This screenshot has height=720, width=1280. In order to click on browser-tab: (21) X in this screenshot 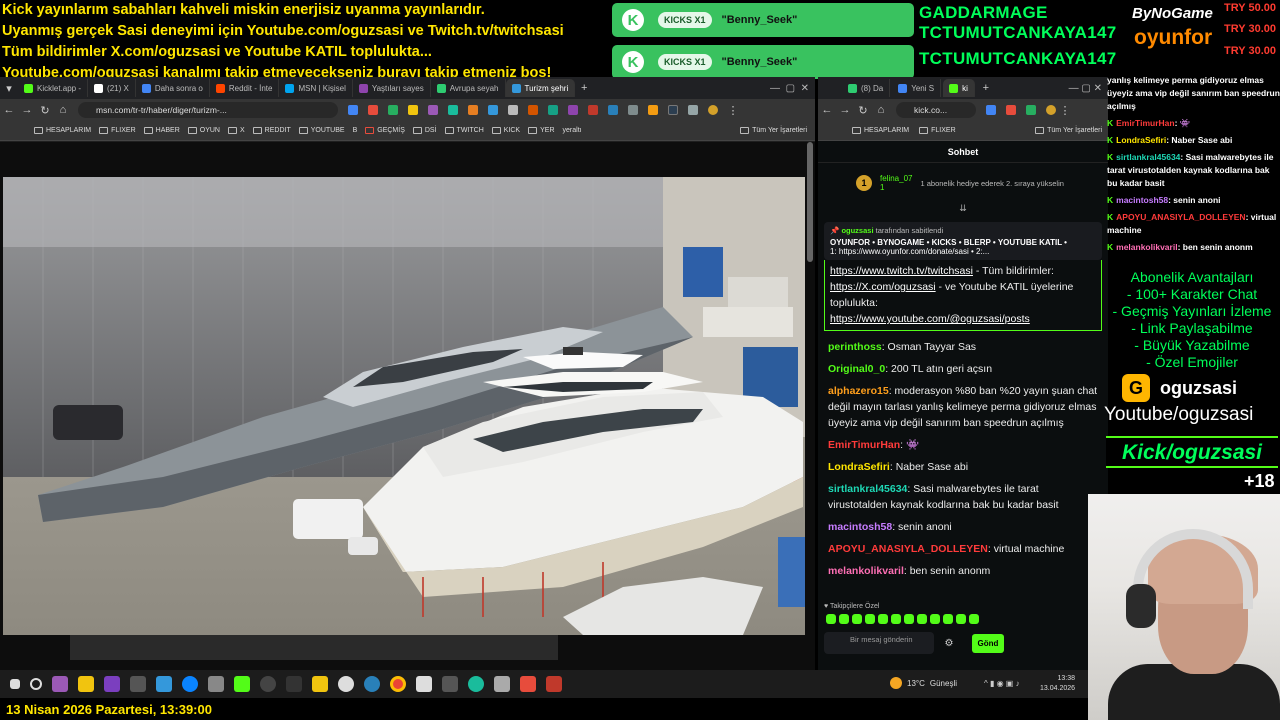, I will do `click(112, 88)`.